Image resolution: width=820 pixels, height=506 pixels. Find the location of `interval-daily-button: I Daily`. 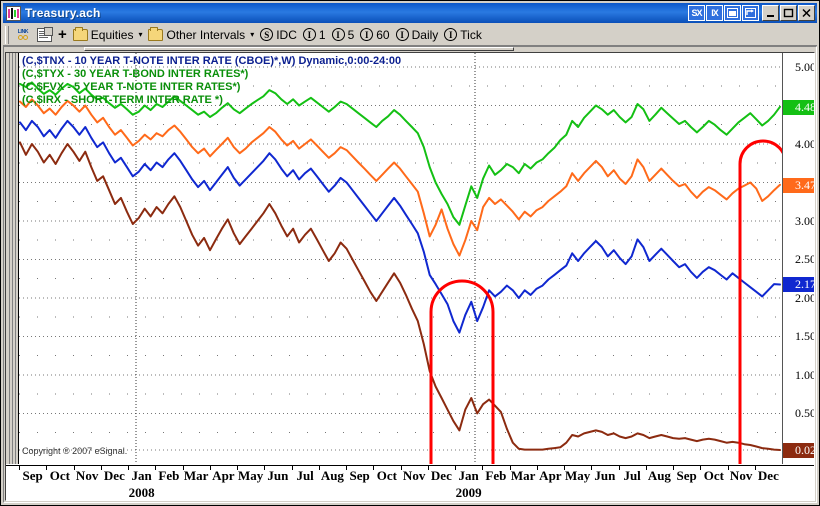

interval-daily-button: I Daily is located at coordinates (417, 35).